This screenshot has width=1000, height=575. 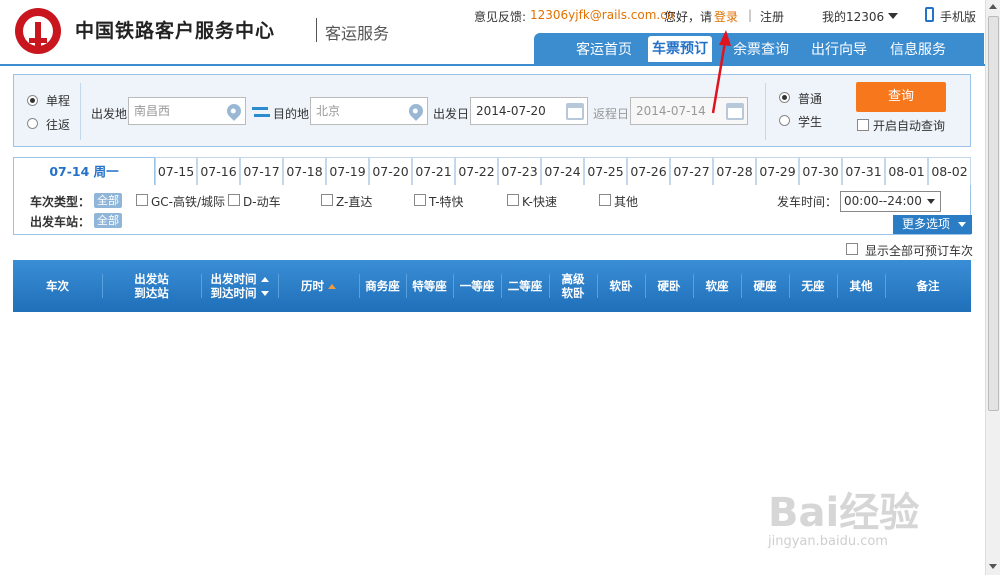 What do you see at coordinates (261, 112) in the screenshot?
I see `swap-stations-icon` at bounding box center [261, 112].